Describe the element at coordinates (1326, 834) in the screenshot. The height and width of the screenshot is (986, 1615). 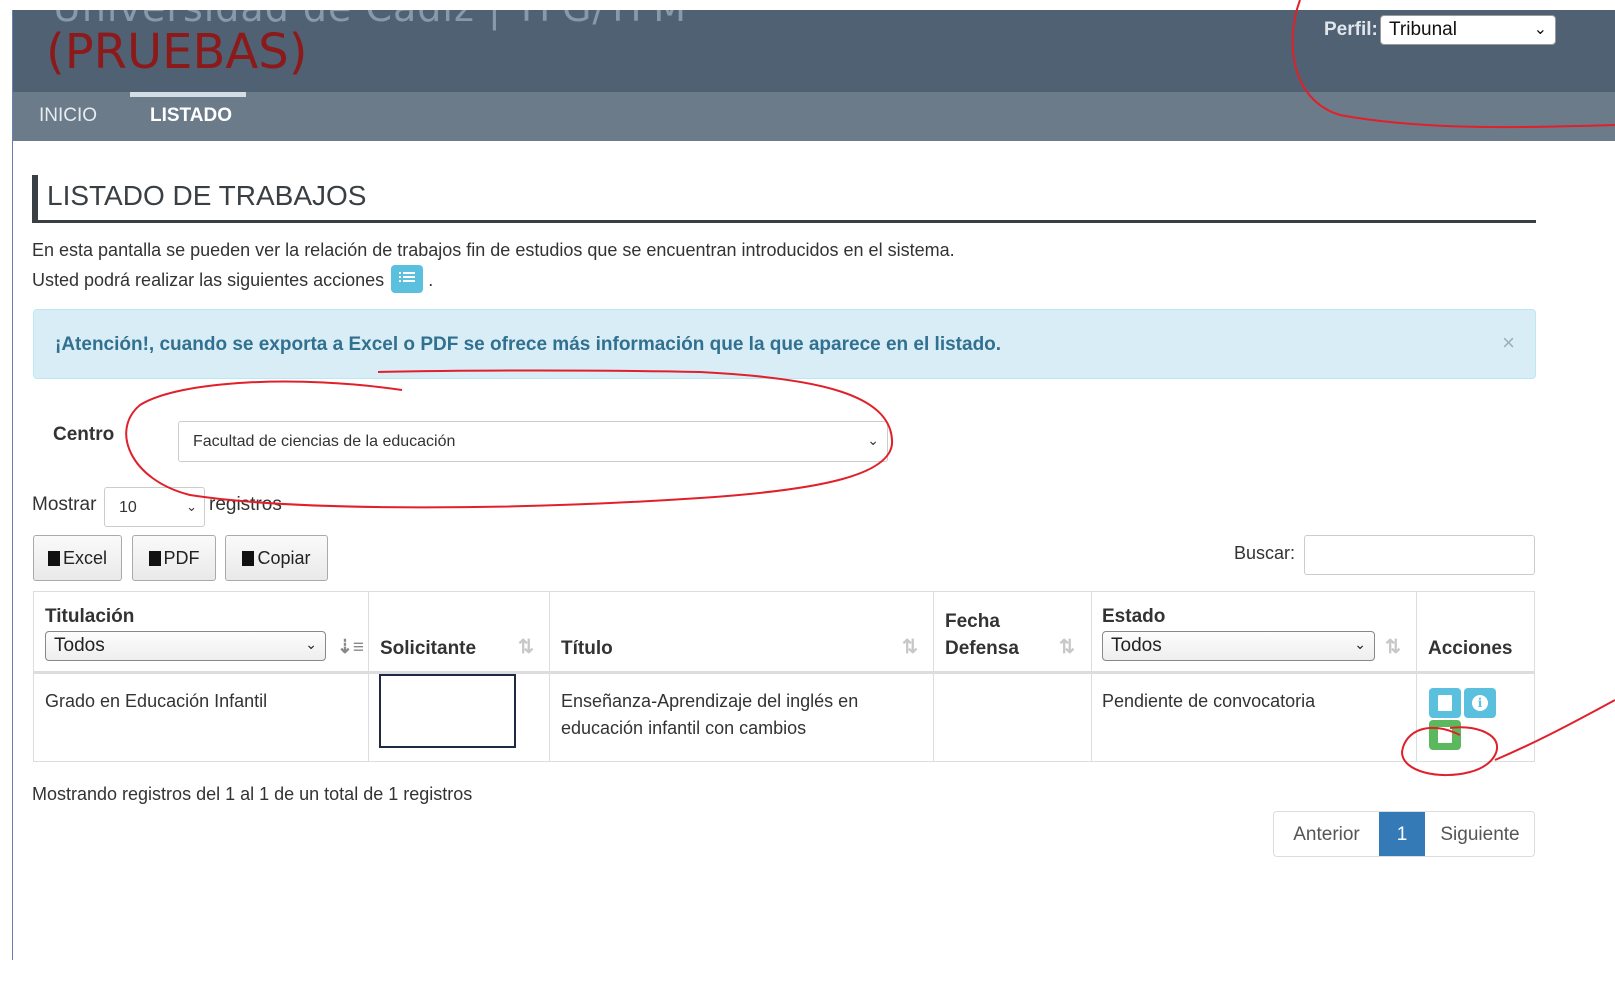
I see `pagination-prev: Anterior` at that location.